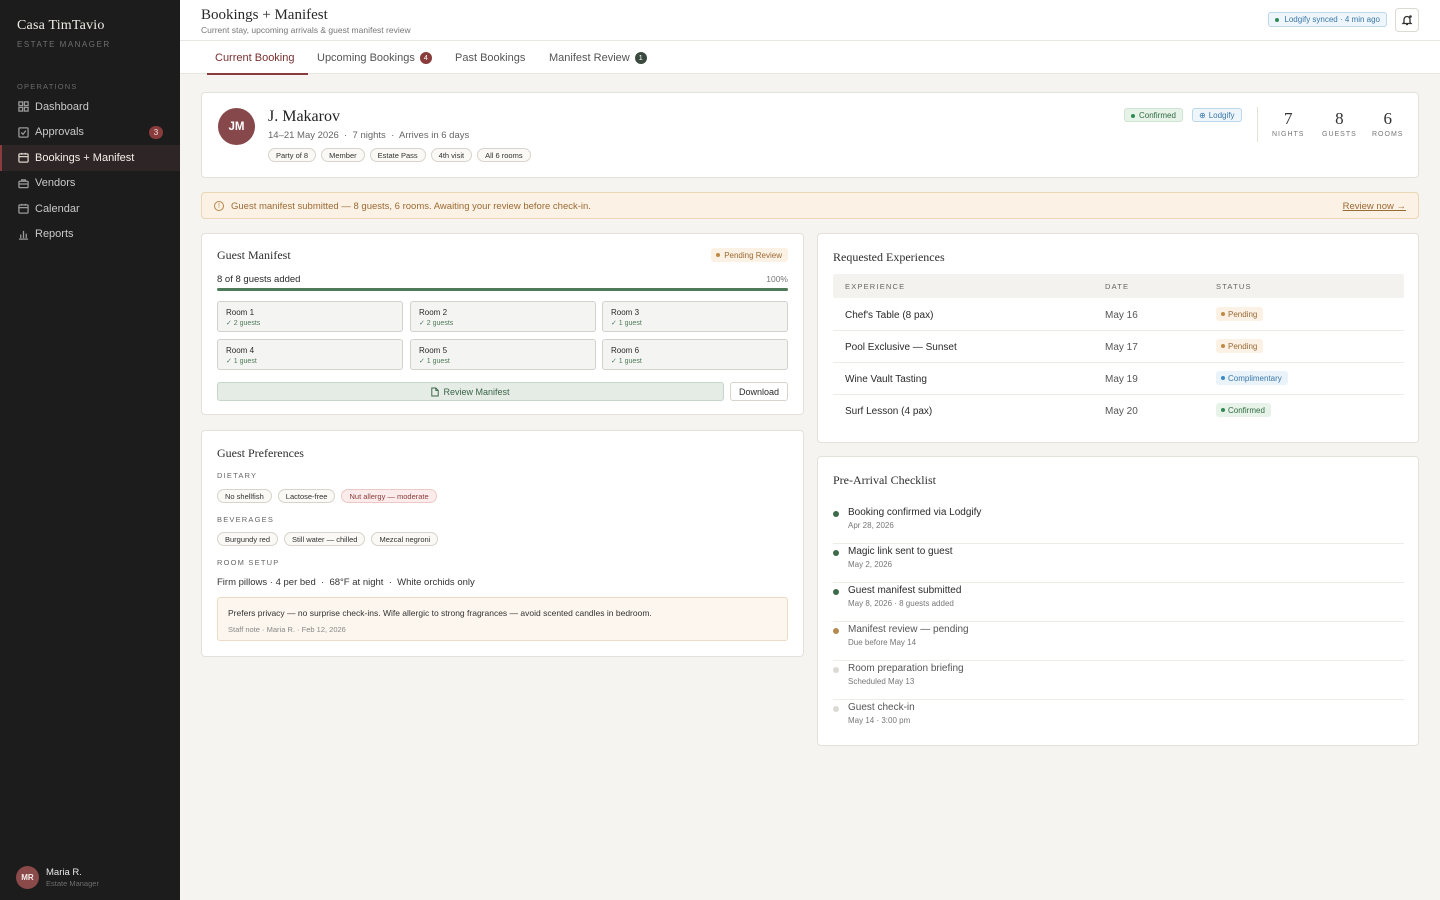  I want to click on review-now-link: Review now →, so click(1374, 206).